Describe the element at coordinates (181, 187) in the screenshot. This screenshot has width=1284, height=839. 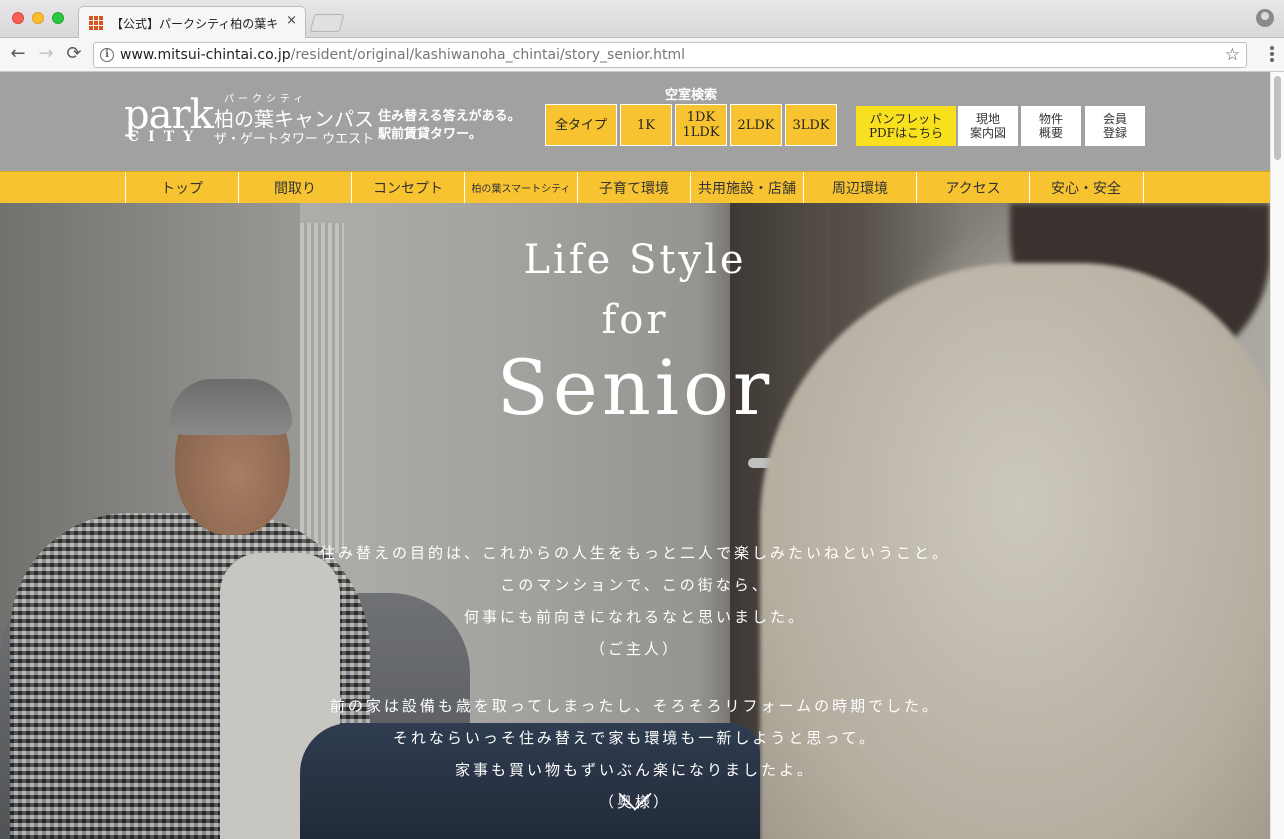
I see `nav-item-top: トップ` at that location.